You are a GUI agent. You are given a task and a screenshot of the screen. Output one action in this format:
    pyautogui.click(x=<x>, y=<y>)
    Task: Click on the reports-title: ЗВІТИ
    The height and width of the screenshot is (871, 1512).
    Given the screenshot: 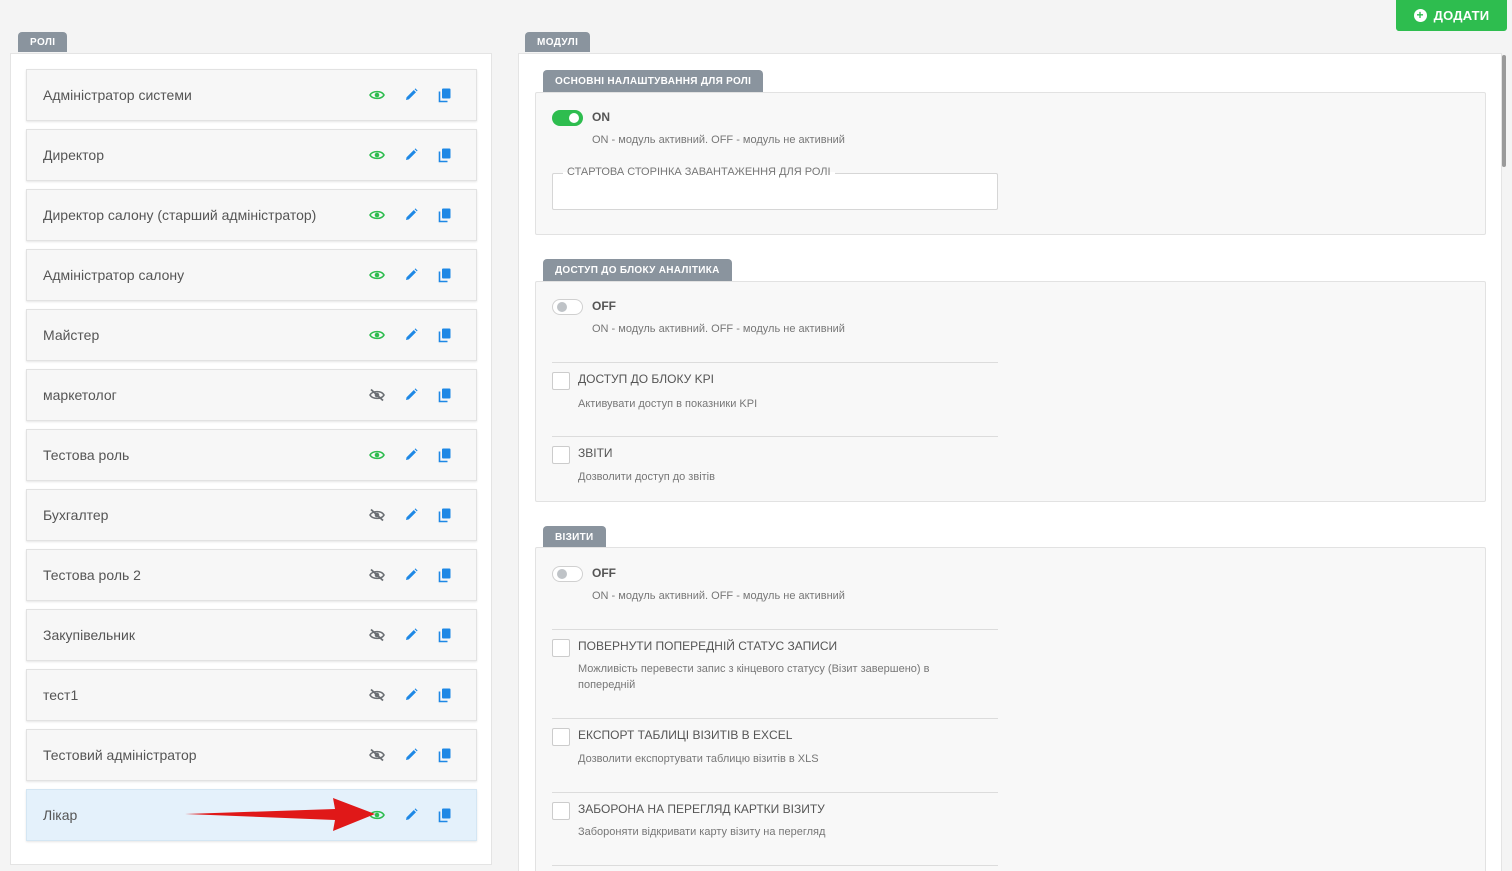 What is the action you would take?
    pyautogui.click(x=595, y=453)
    